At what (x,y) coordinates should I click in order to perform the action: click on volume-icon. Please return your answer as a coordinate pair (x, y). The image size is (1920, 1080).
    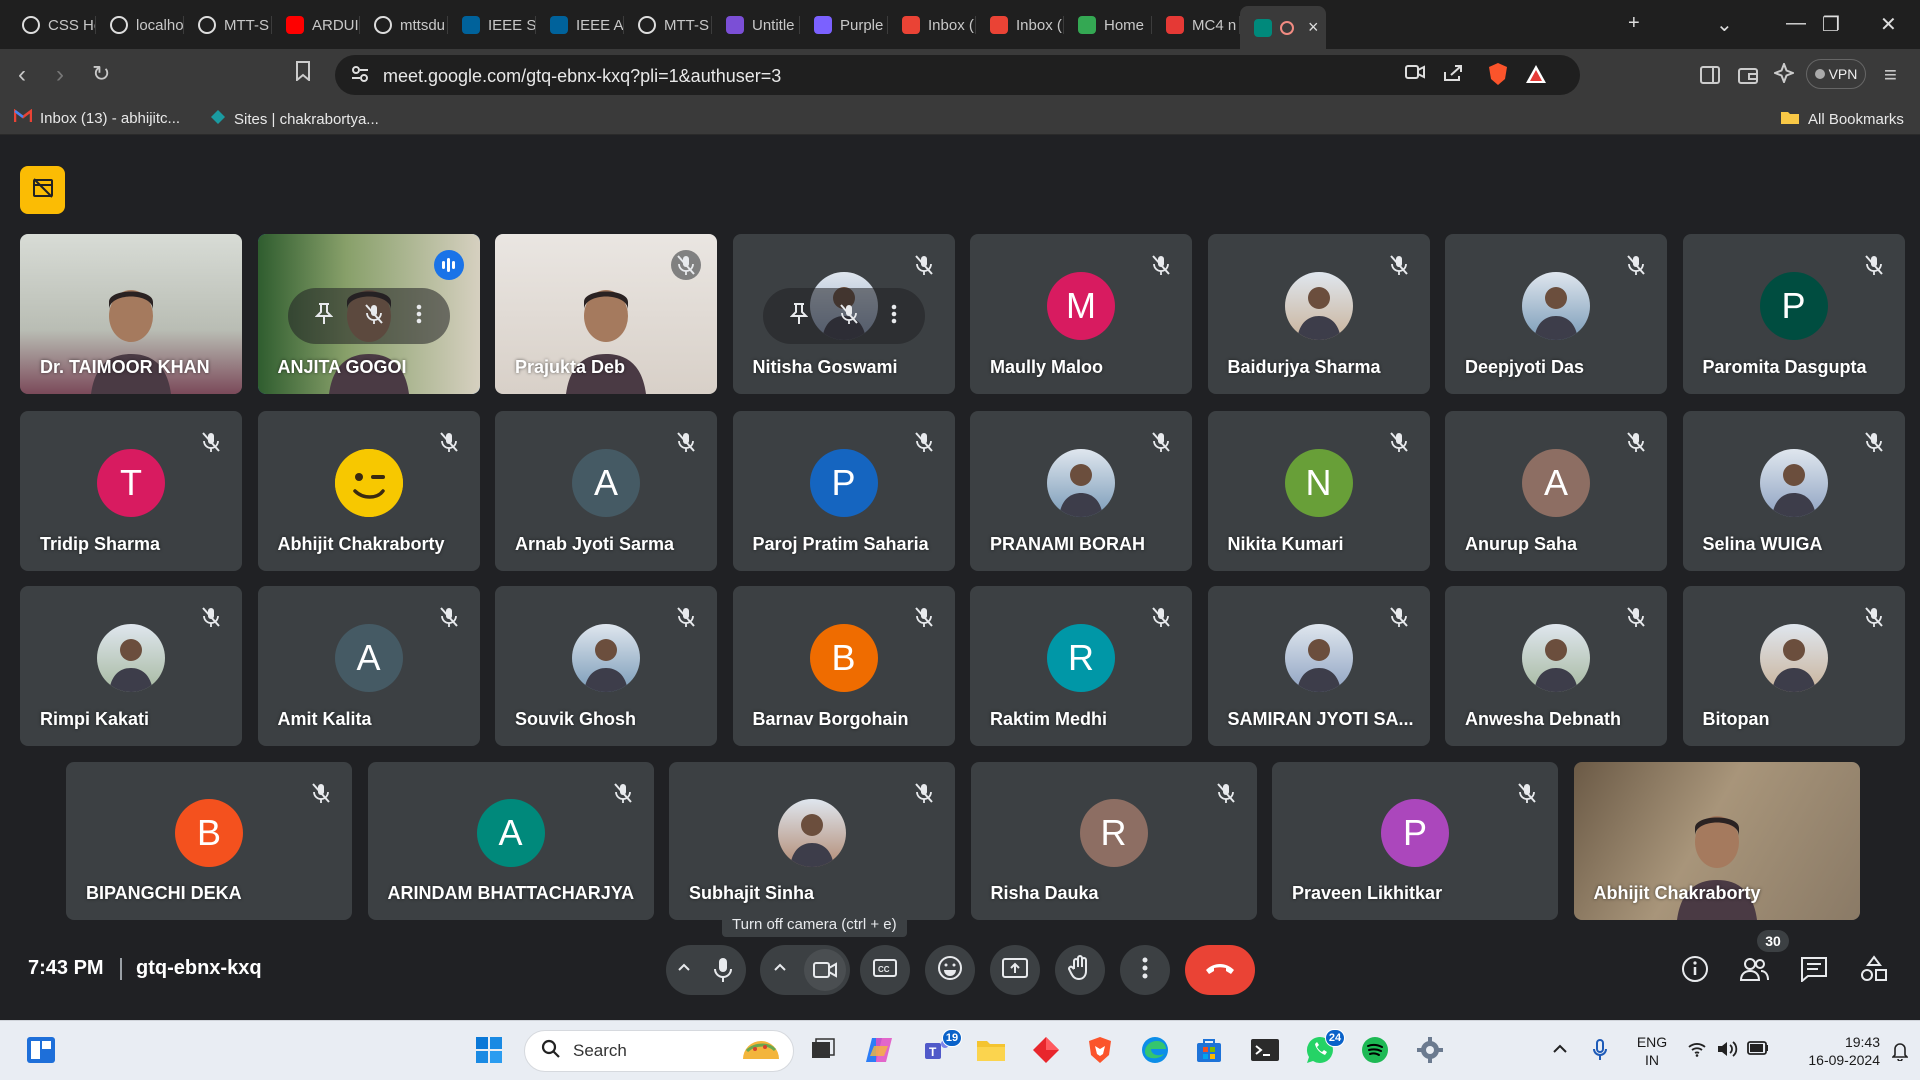
    Looking at the image, I should click on (1727, 1051).